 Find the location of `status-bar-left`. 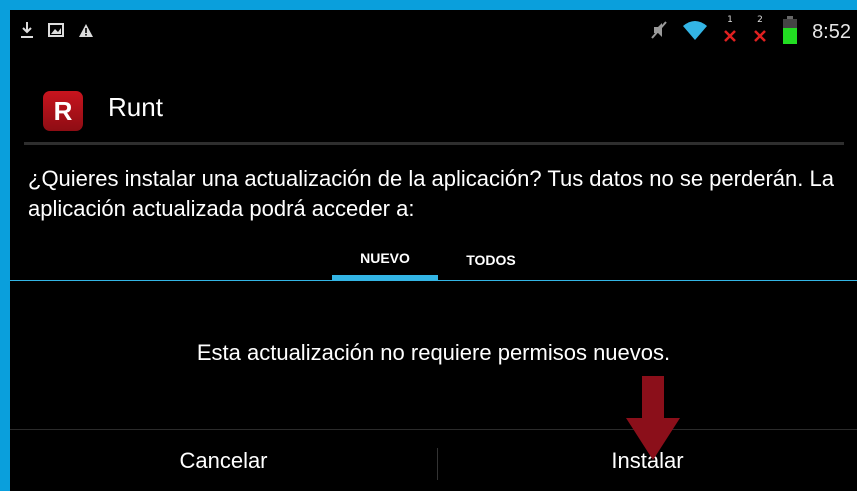

status-bar-left is located at coordinates (57, 32).